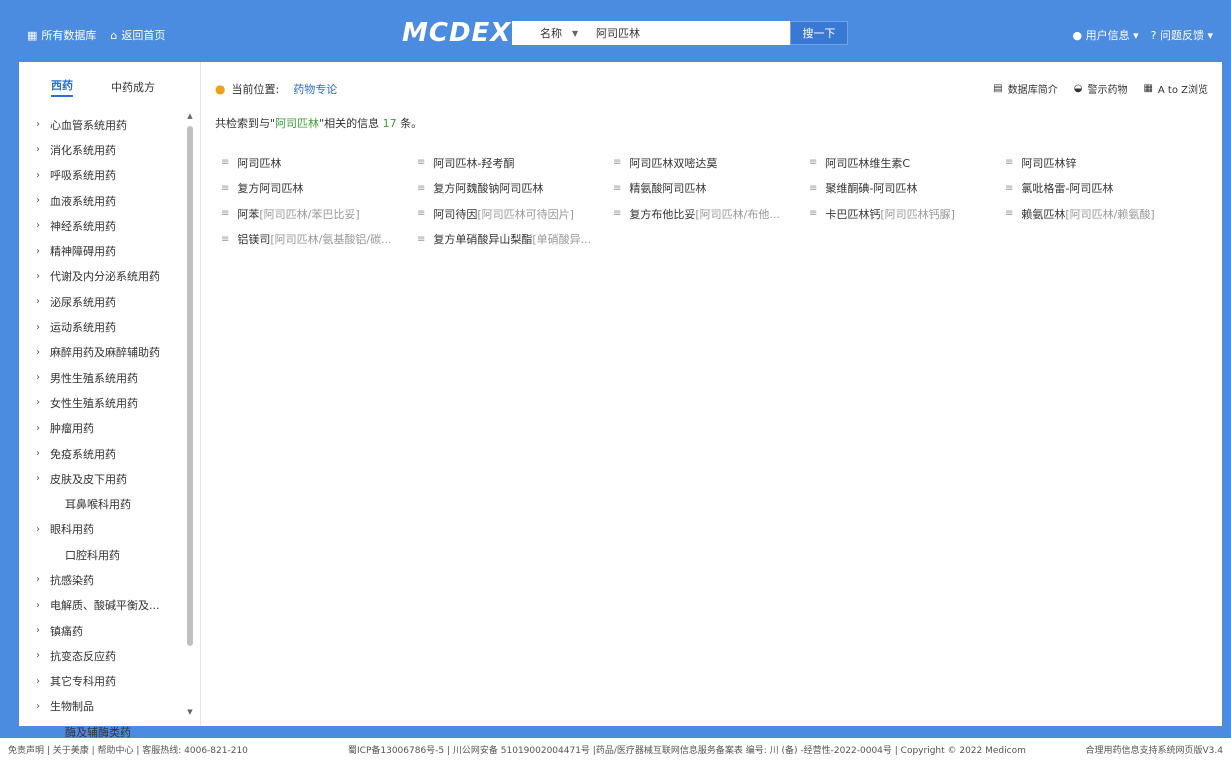  Describe the element at coordinates (104, 630) in the screenshot. I see `sidebar-category-item: › 镇痛药` at that location.